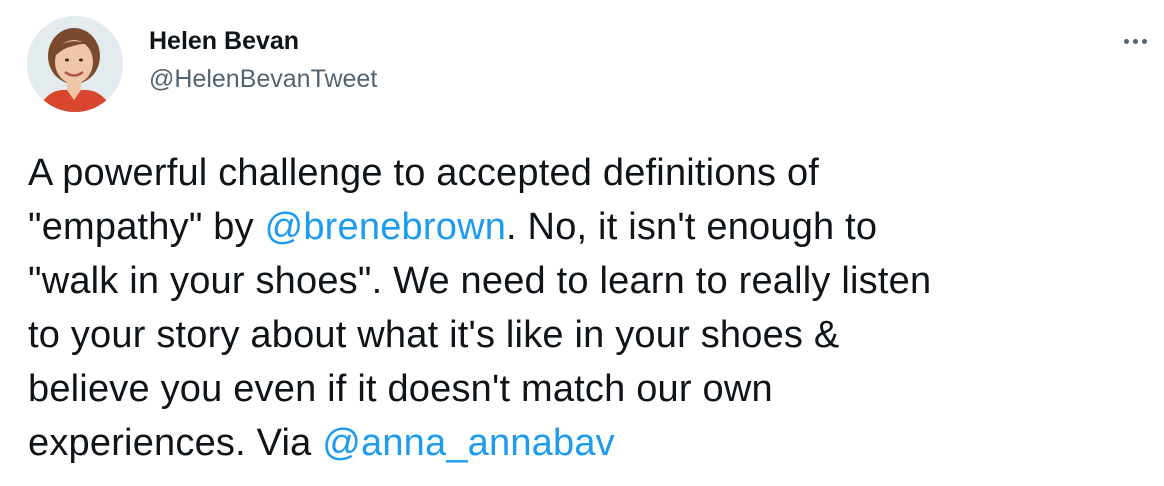  I want to click on author-handle: @HelenBevanTweet, so click(263, 79).